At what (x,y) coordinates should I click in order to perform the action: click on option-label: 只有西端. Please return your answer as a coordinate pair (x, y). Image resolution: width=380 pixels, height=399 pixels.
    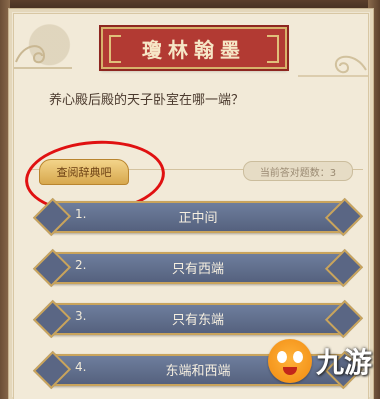
    Looking at the image, I should click on (197, 269).